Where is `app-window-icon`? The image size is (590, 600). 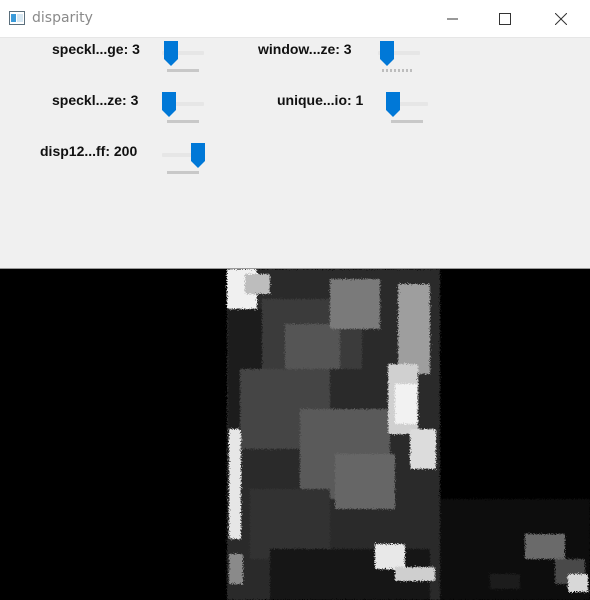
app-window-icon is located at coordinates (17, 18).